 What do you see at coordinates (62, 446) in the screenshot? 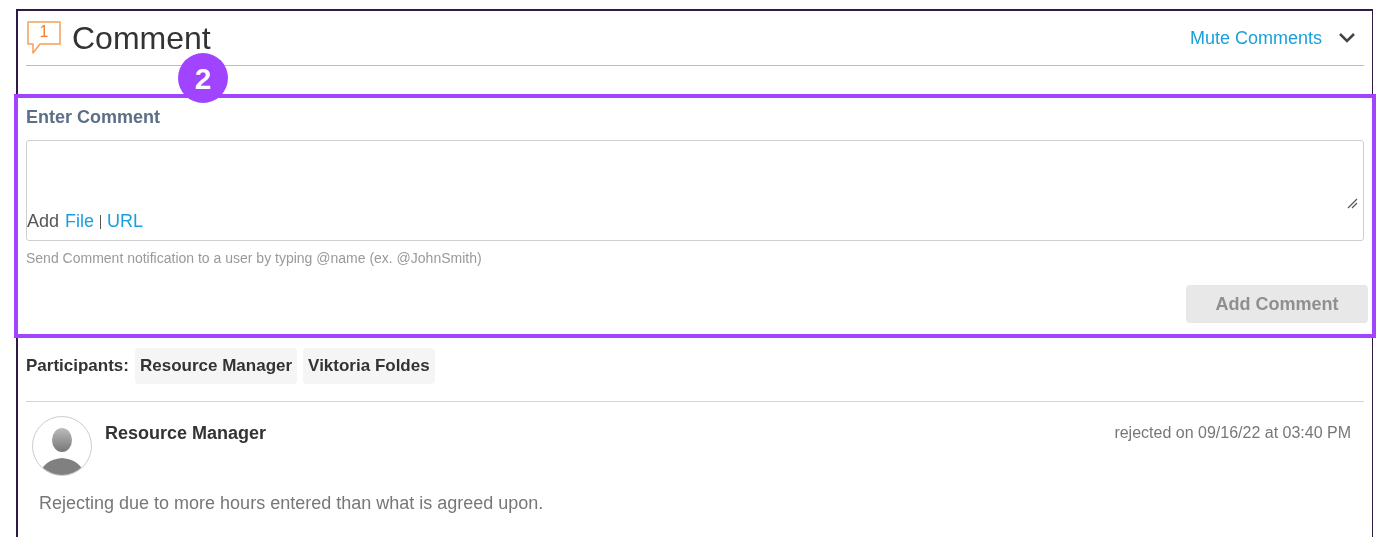
I see `avatar-icon` at bounding box center [62, 446].